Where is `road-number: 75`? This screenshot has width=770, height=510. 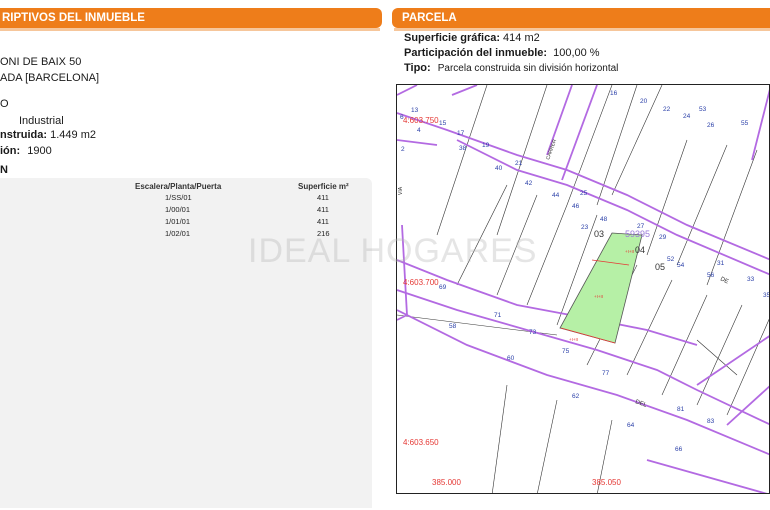
road-number: 75 is located at coordinates (566, 351).